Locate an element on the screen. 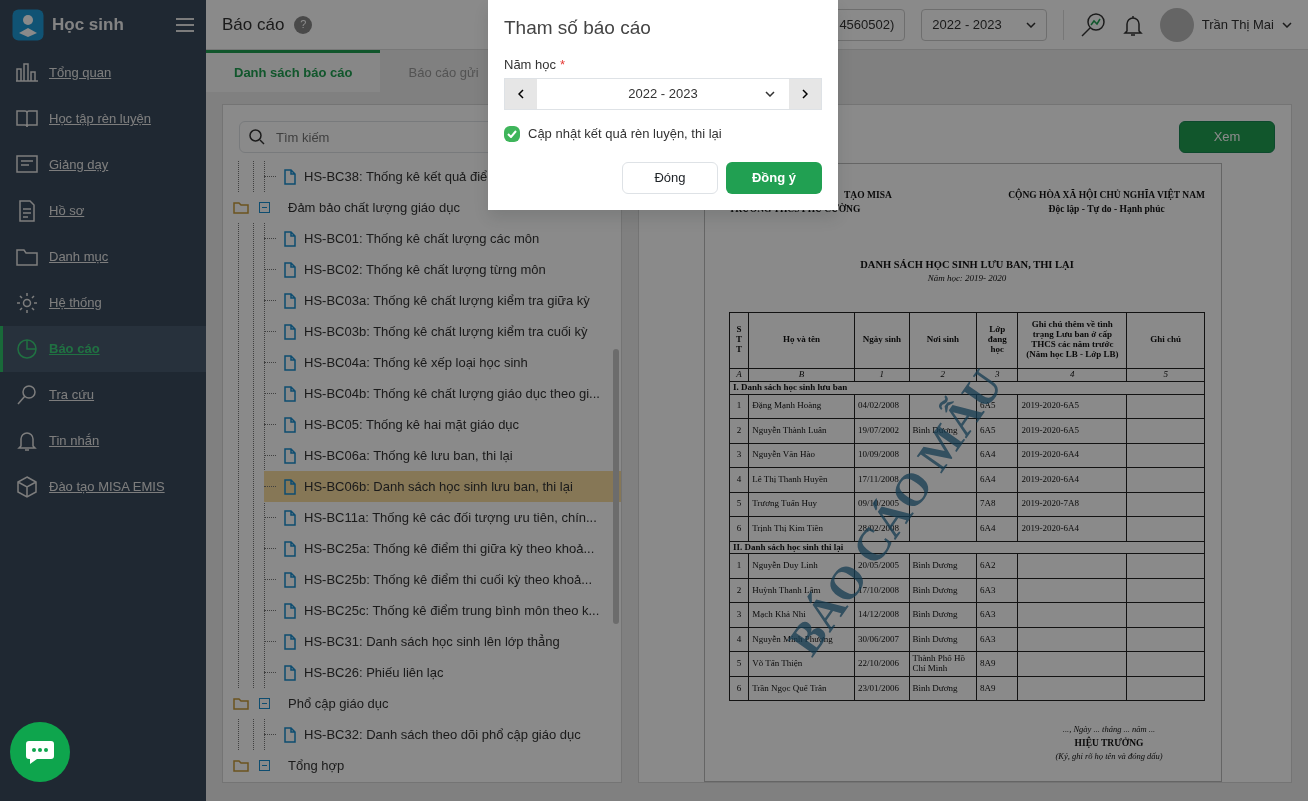 This screenshot has width=1308, height=801. next-button is located at coordinates (805, 94).